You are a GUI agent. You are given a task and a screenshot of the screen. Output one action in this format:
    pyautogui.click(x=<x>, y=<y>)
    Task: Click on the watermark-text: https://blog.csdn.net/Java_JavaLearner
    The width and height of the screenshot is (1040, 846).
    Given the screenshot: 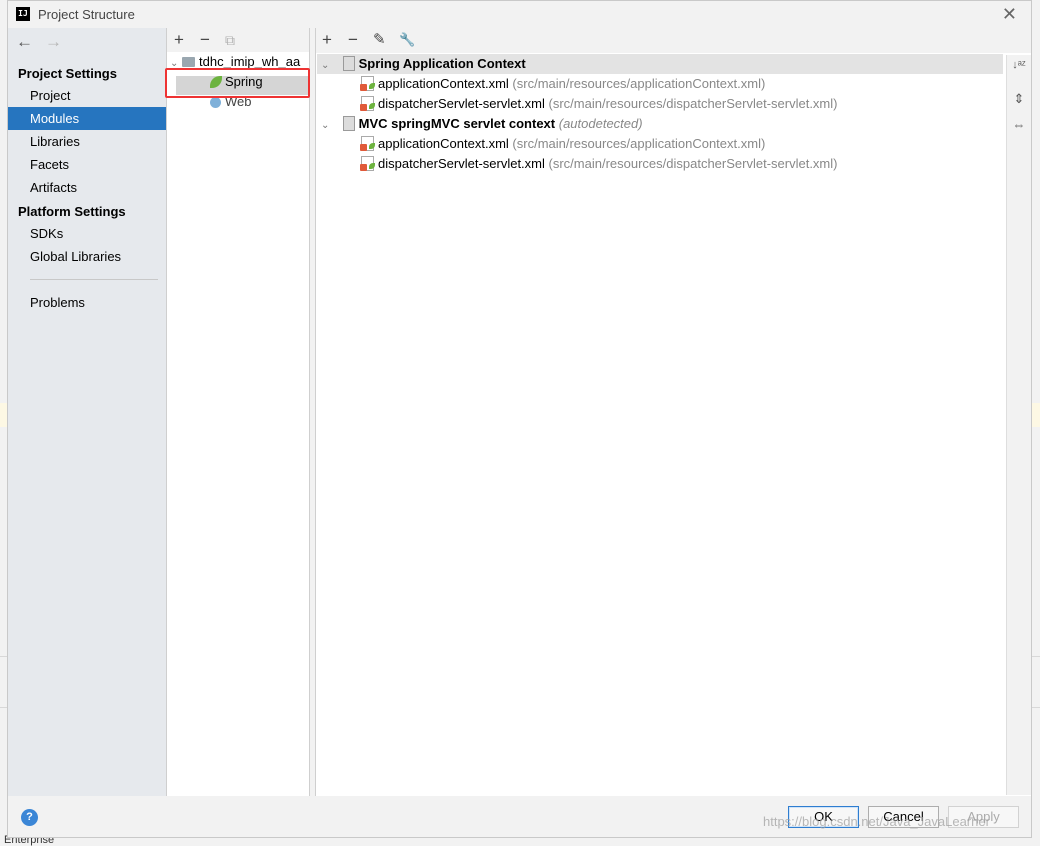 What is the action you would take?
    pyautogui.click(x=876, y=821)
    